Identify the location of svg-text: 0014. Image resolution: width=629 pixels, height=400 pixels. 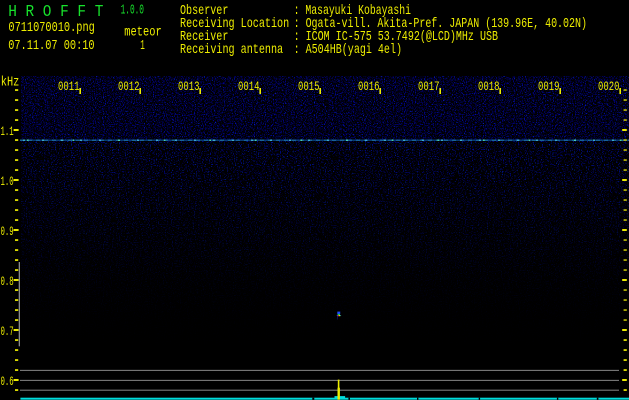
(249, 86).